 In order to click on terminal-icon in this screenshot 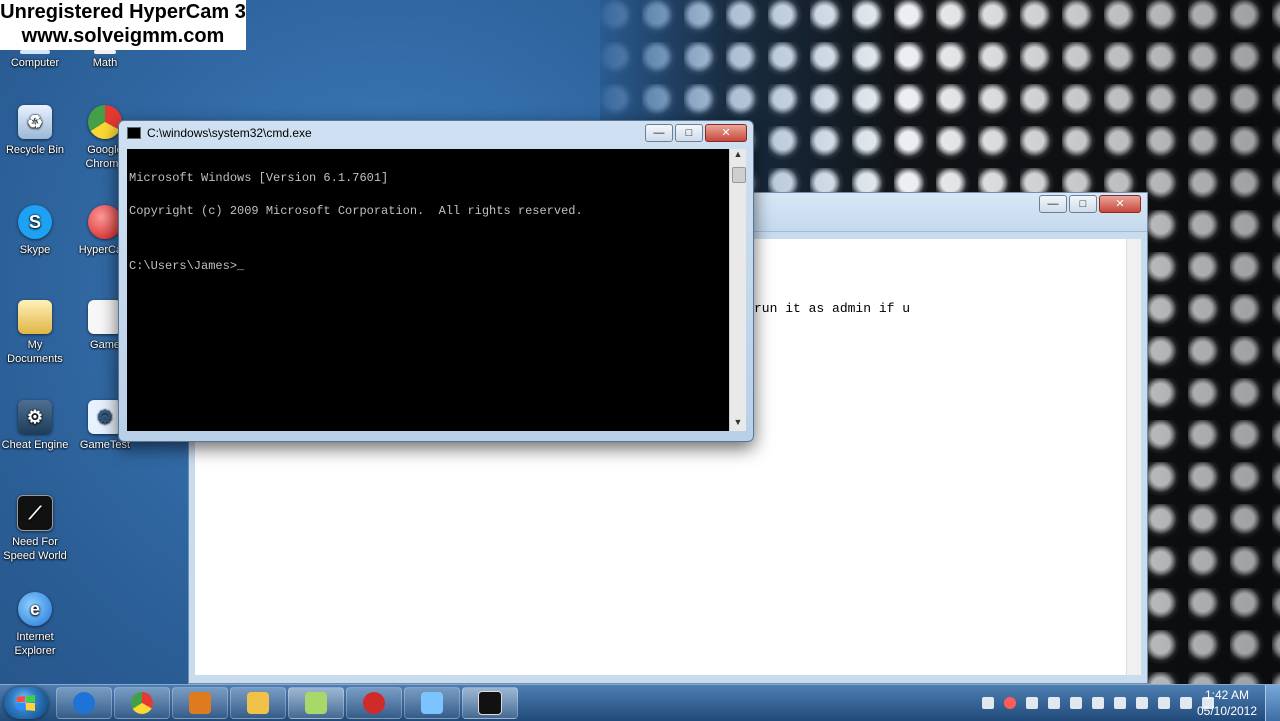, I will do `click(490, 703)`.